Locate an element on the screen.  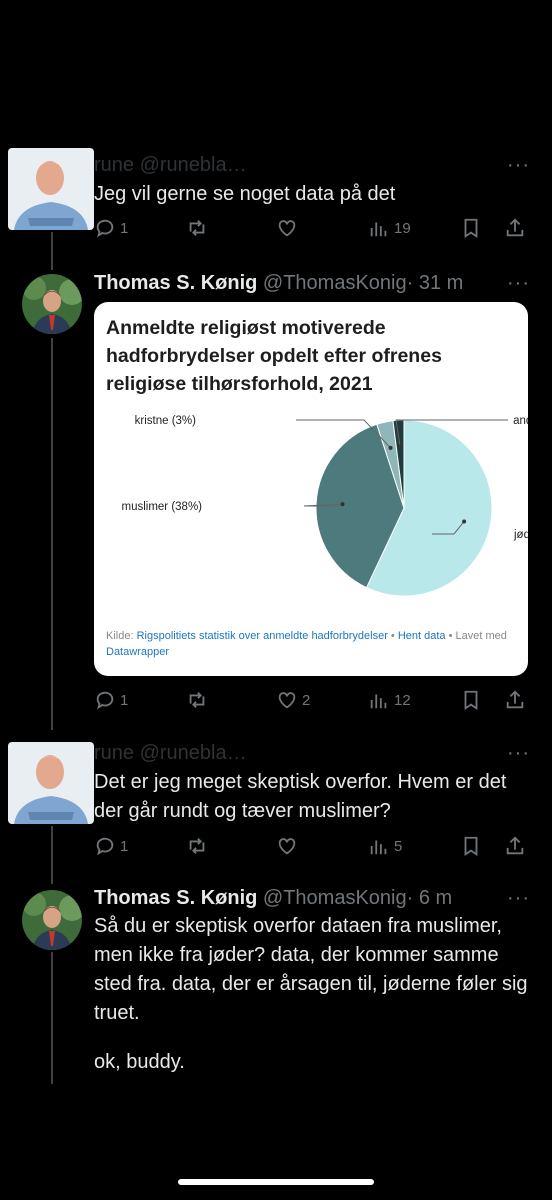
action-bar: 1 19 is located at coordinates (313, 228).